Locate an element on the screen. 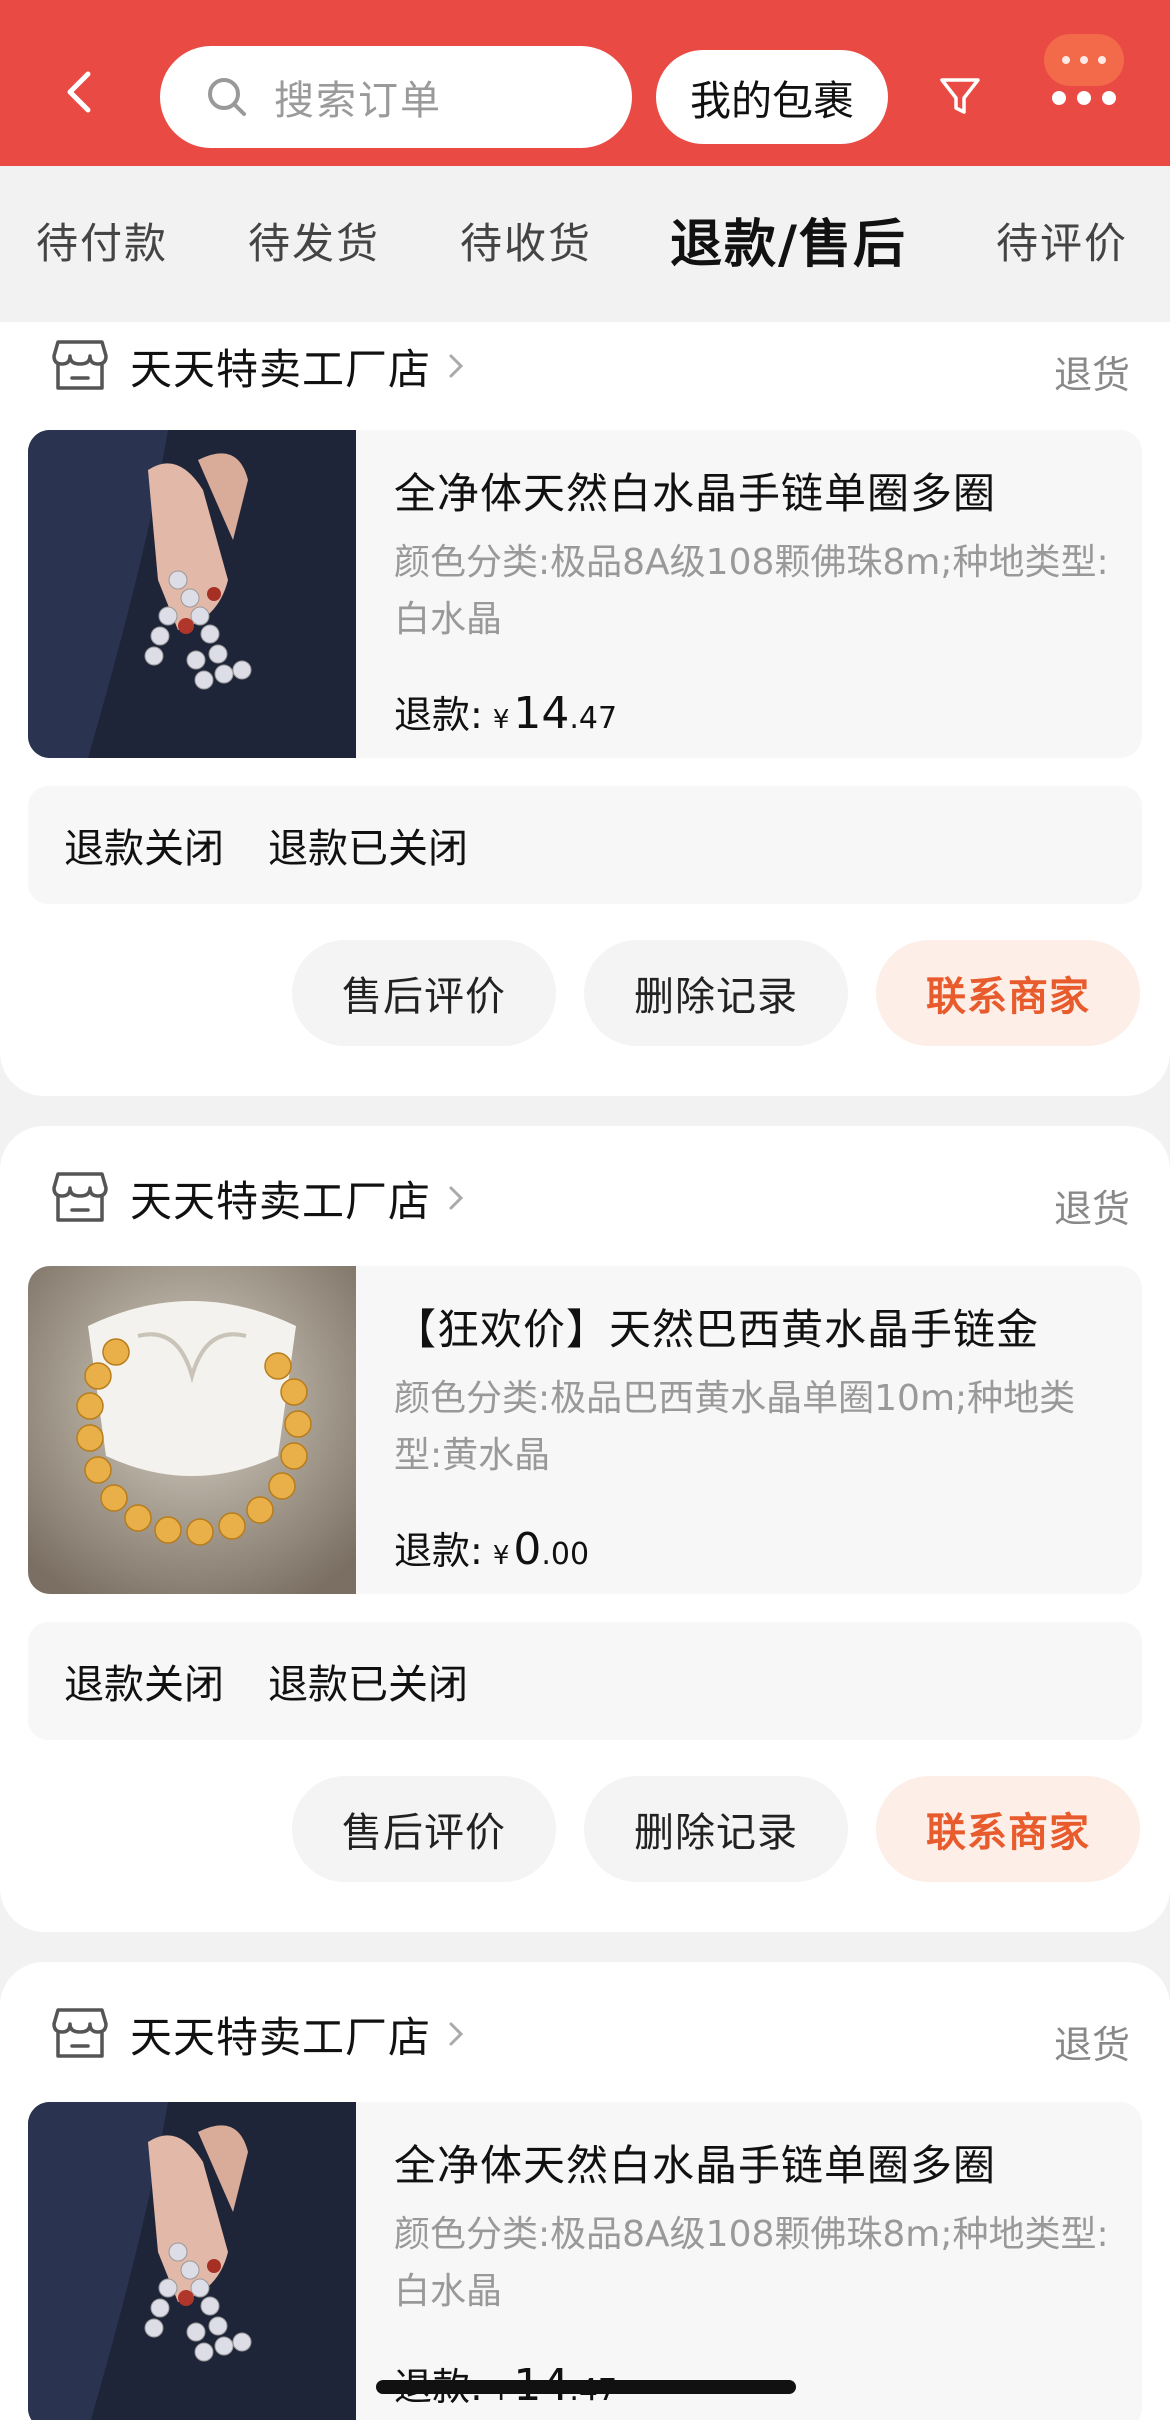  filter-button is located at coordinates (960, 96).